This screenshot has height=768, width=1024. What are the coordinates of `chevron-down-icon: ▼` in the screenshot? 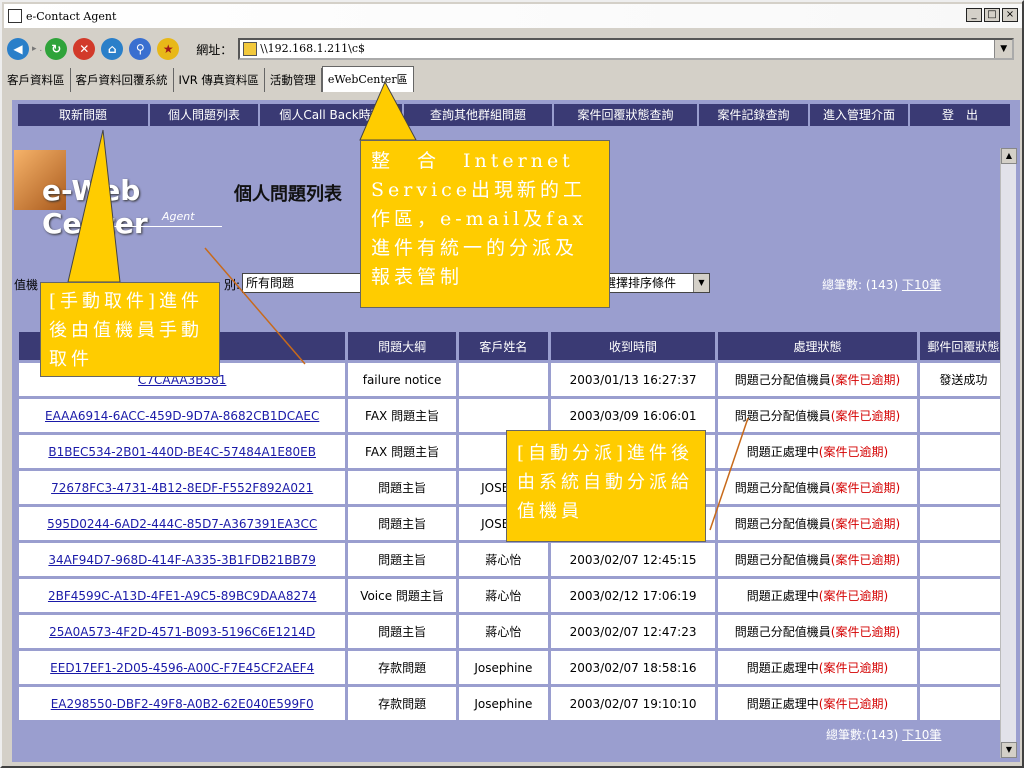 It's located at (701, 283).